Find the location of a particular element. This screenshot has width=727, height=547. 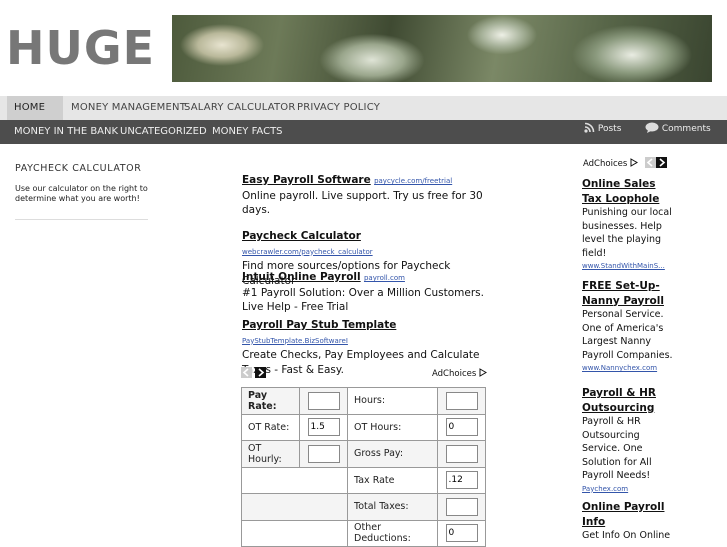

hours-label: Hours: is located at coordinates (392, 401).